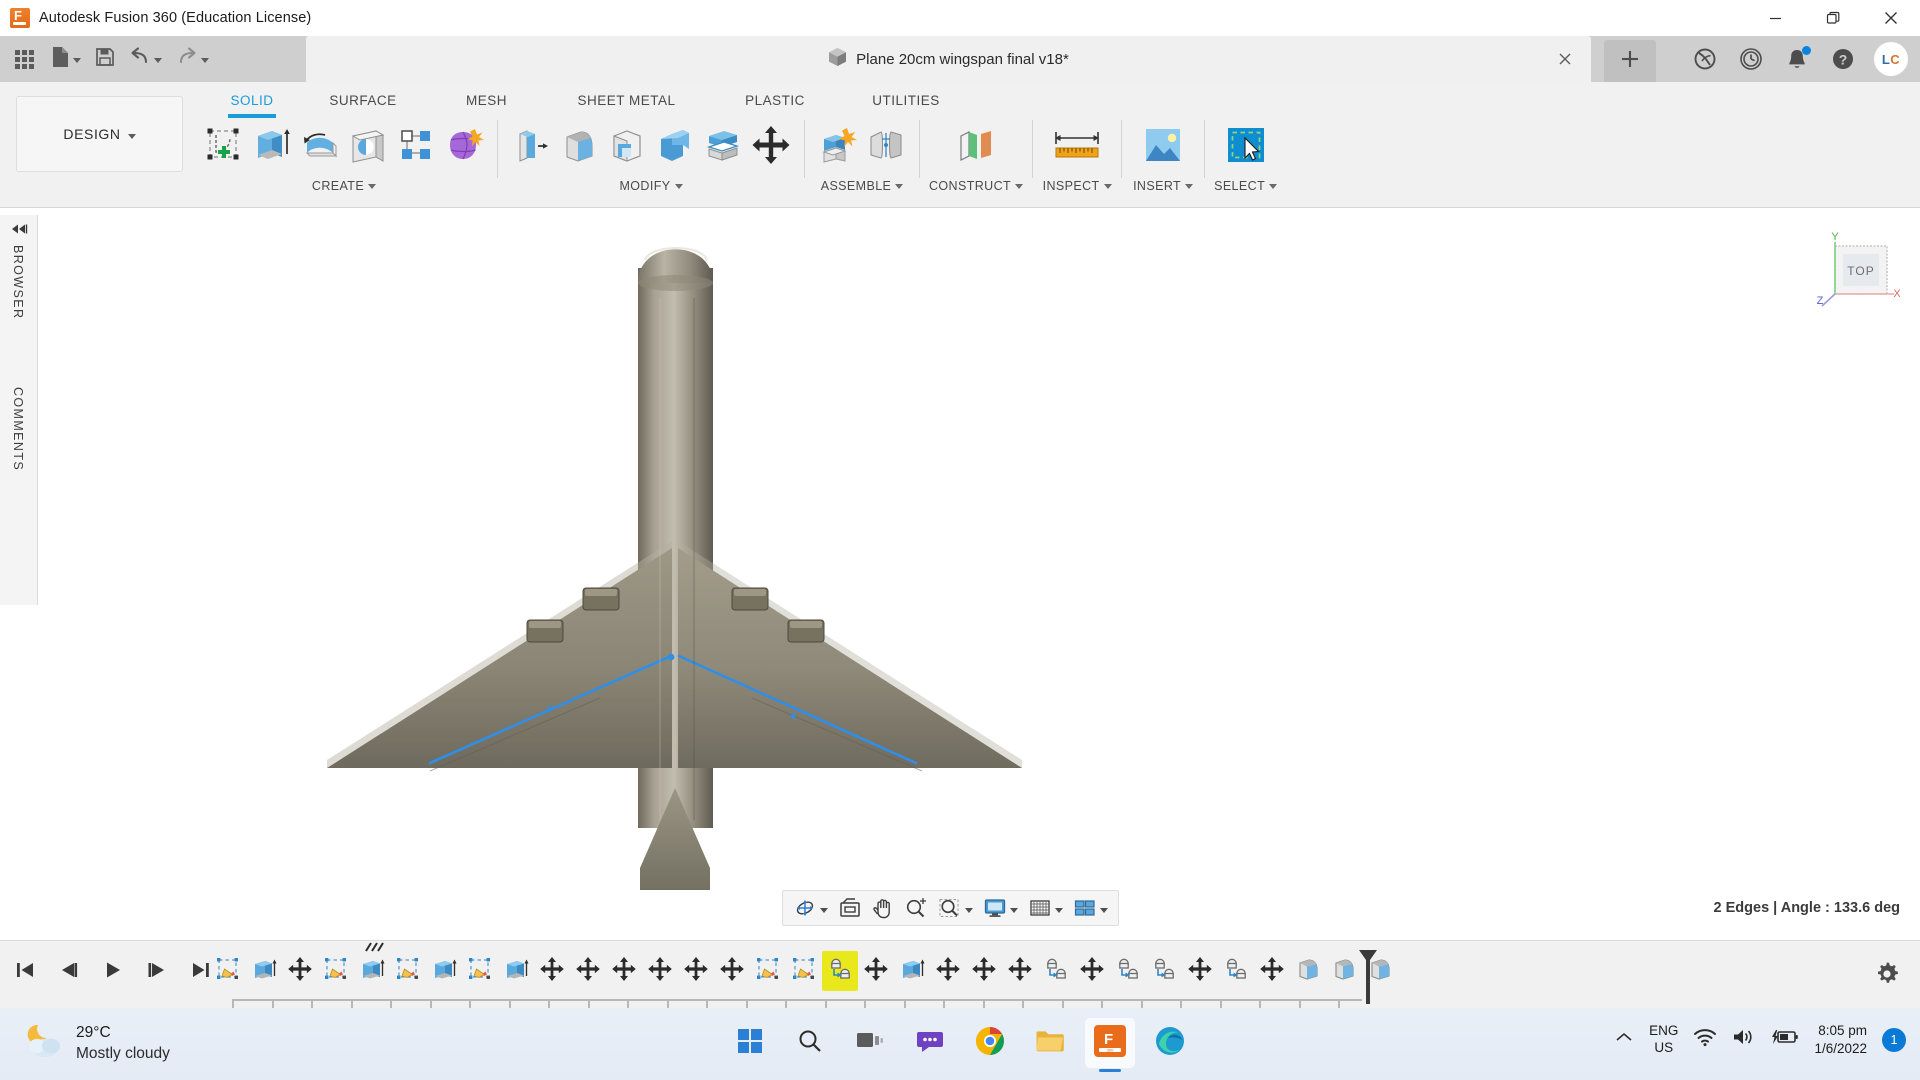 Image resolution: width=1920 pixels, height=1080 pixels. I want to click on view-cube: TOP Y X Z, so click(1856, 274).